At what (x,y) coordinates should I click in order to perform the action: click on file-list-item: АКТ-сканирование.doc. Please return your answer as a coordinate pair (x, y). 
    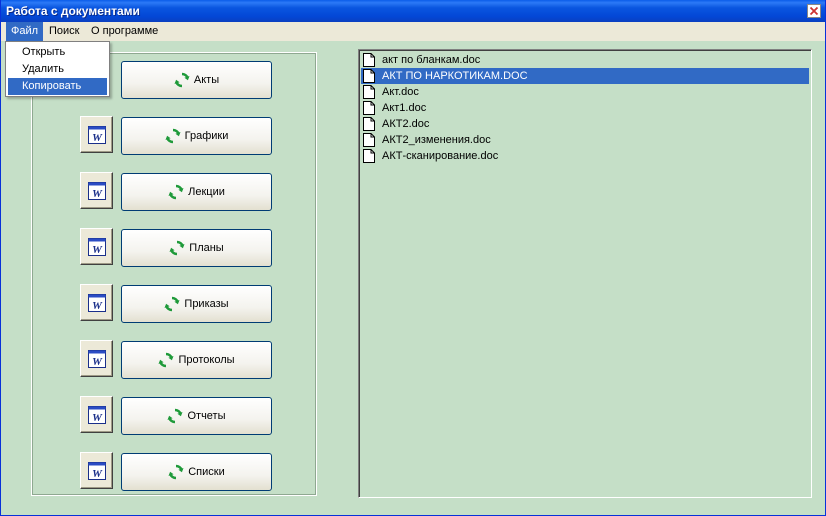
    Looking at the image, I should click on (585, 156).